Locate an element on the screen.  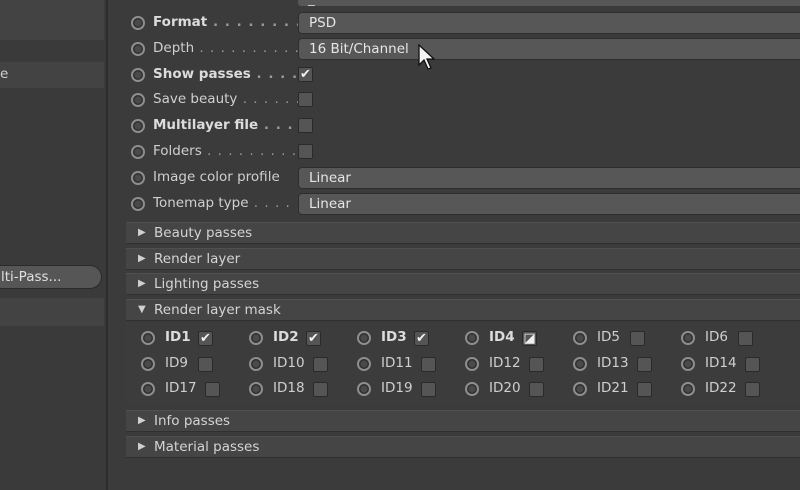
mask-id21: ID21 is located at coordinates (623, 389).